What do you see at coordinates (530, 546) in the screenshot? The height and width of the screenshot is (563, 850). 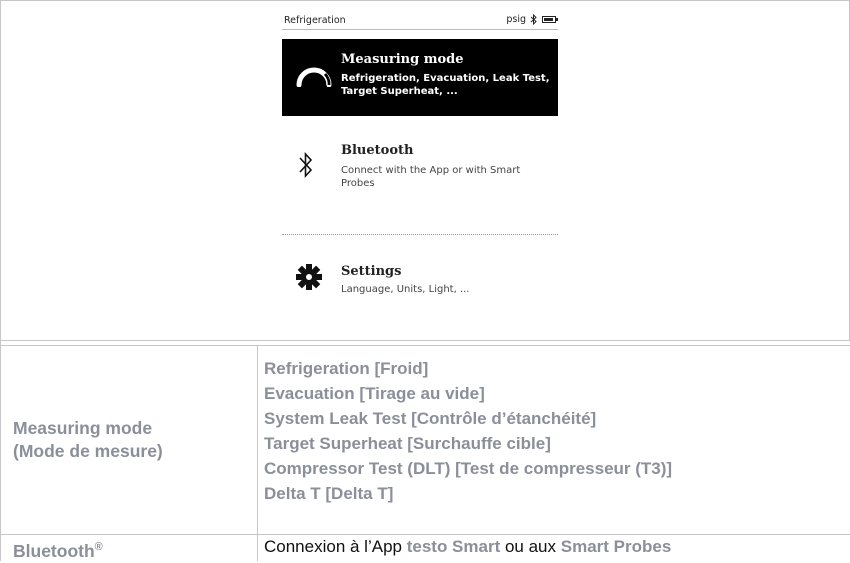 I see `desc-text: ou aux` at bounding box center [530, 546].